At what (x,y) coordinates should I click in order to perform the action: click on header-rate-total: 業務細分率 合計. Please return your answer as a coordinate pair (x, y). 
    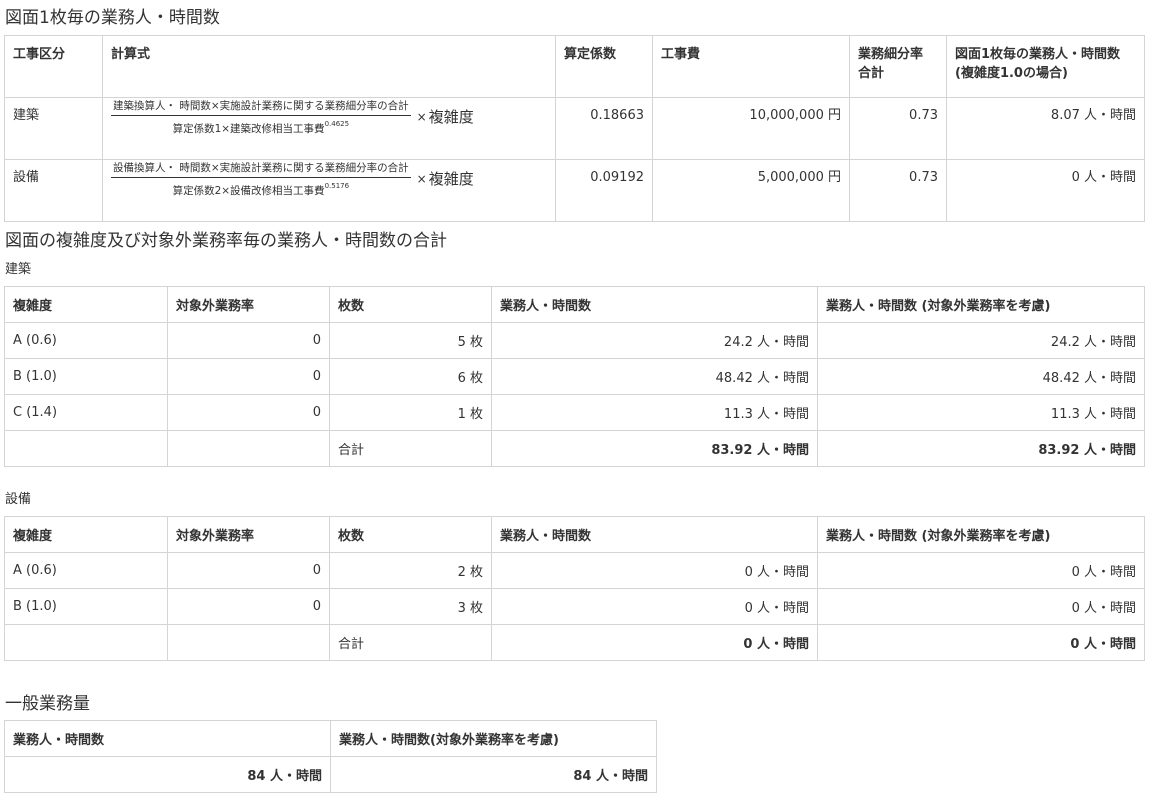
    Looking at the image, I should click on (898, 66).